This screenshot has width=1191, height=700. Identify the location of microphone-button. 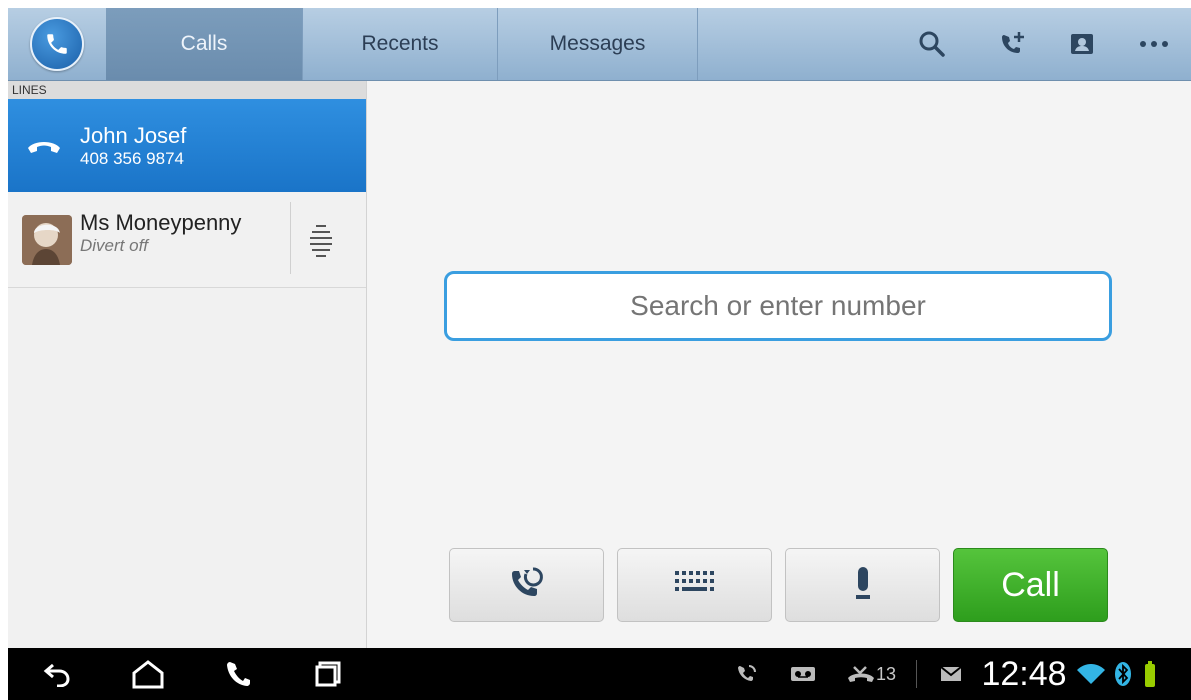
(862, 585).